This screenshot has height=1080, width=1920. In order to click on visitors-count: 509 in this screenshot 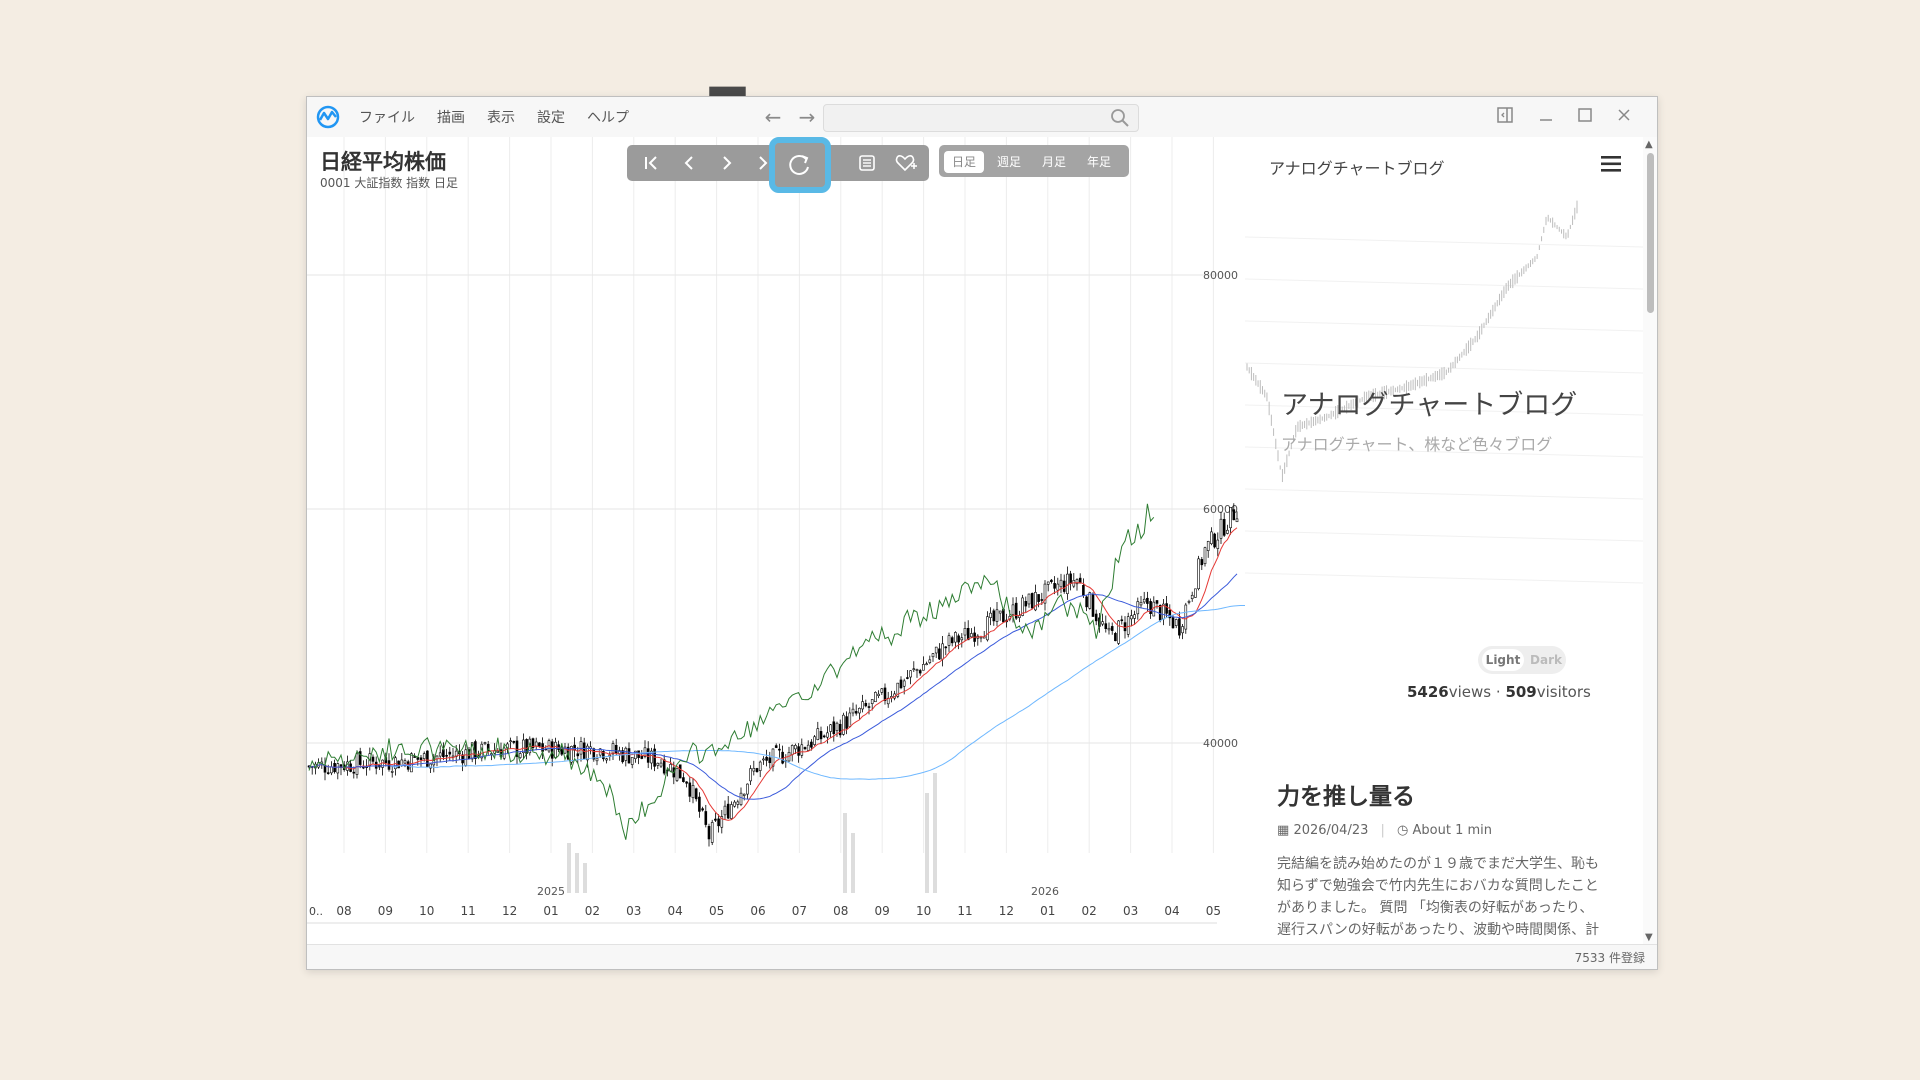, I will do `click(1521, 692)`.